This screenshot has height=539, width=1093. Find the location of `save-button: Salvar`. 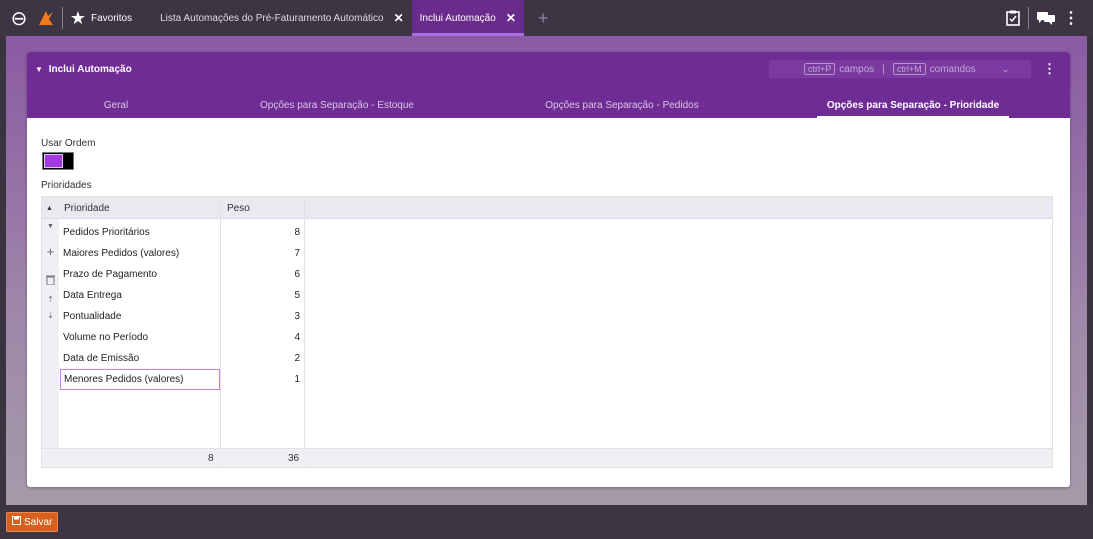

save-button: Salvar is located at coordinates (32, 522).